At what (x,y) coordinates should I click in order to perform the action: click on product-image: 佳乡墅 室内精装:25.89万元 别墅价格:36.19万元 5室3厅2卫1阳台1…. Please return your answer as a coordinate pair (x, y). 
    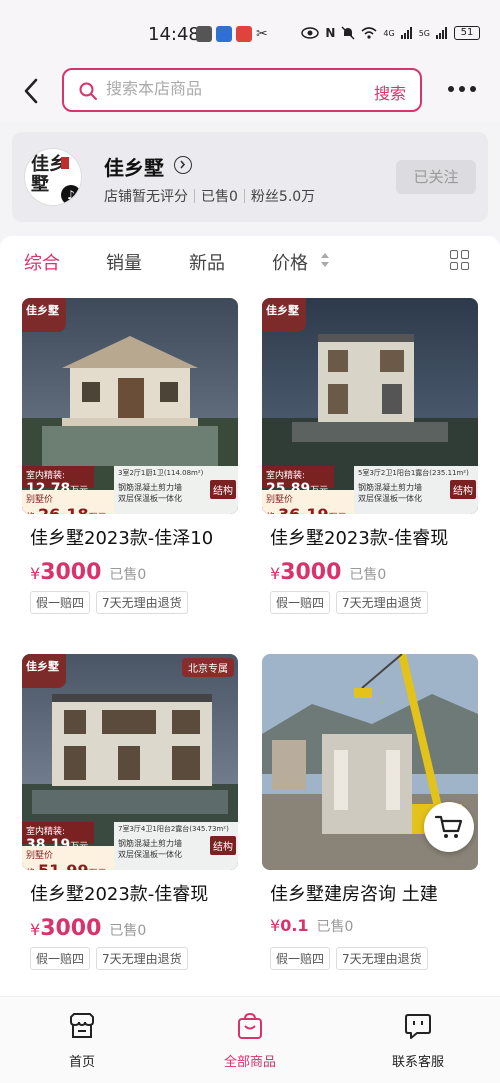
    Looking at the image, I should click on (370, 406).